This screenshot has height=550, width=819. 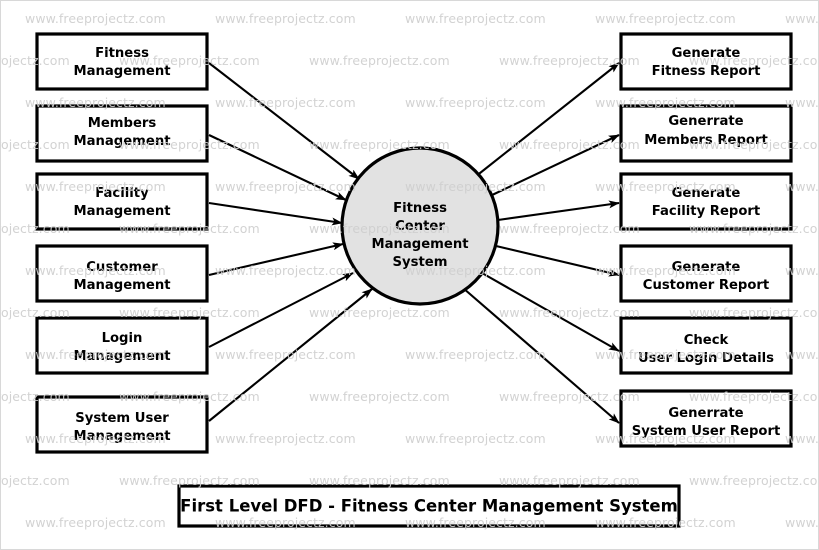 I want to click on entity-label-line: Customer Report, so click(x=706, y=285).